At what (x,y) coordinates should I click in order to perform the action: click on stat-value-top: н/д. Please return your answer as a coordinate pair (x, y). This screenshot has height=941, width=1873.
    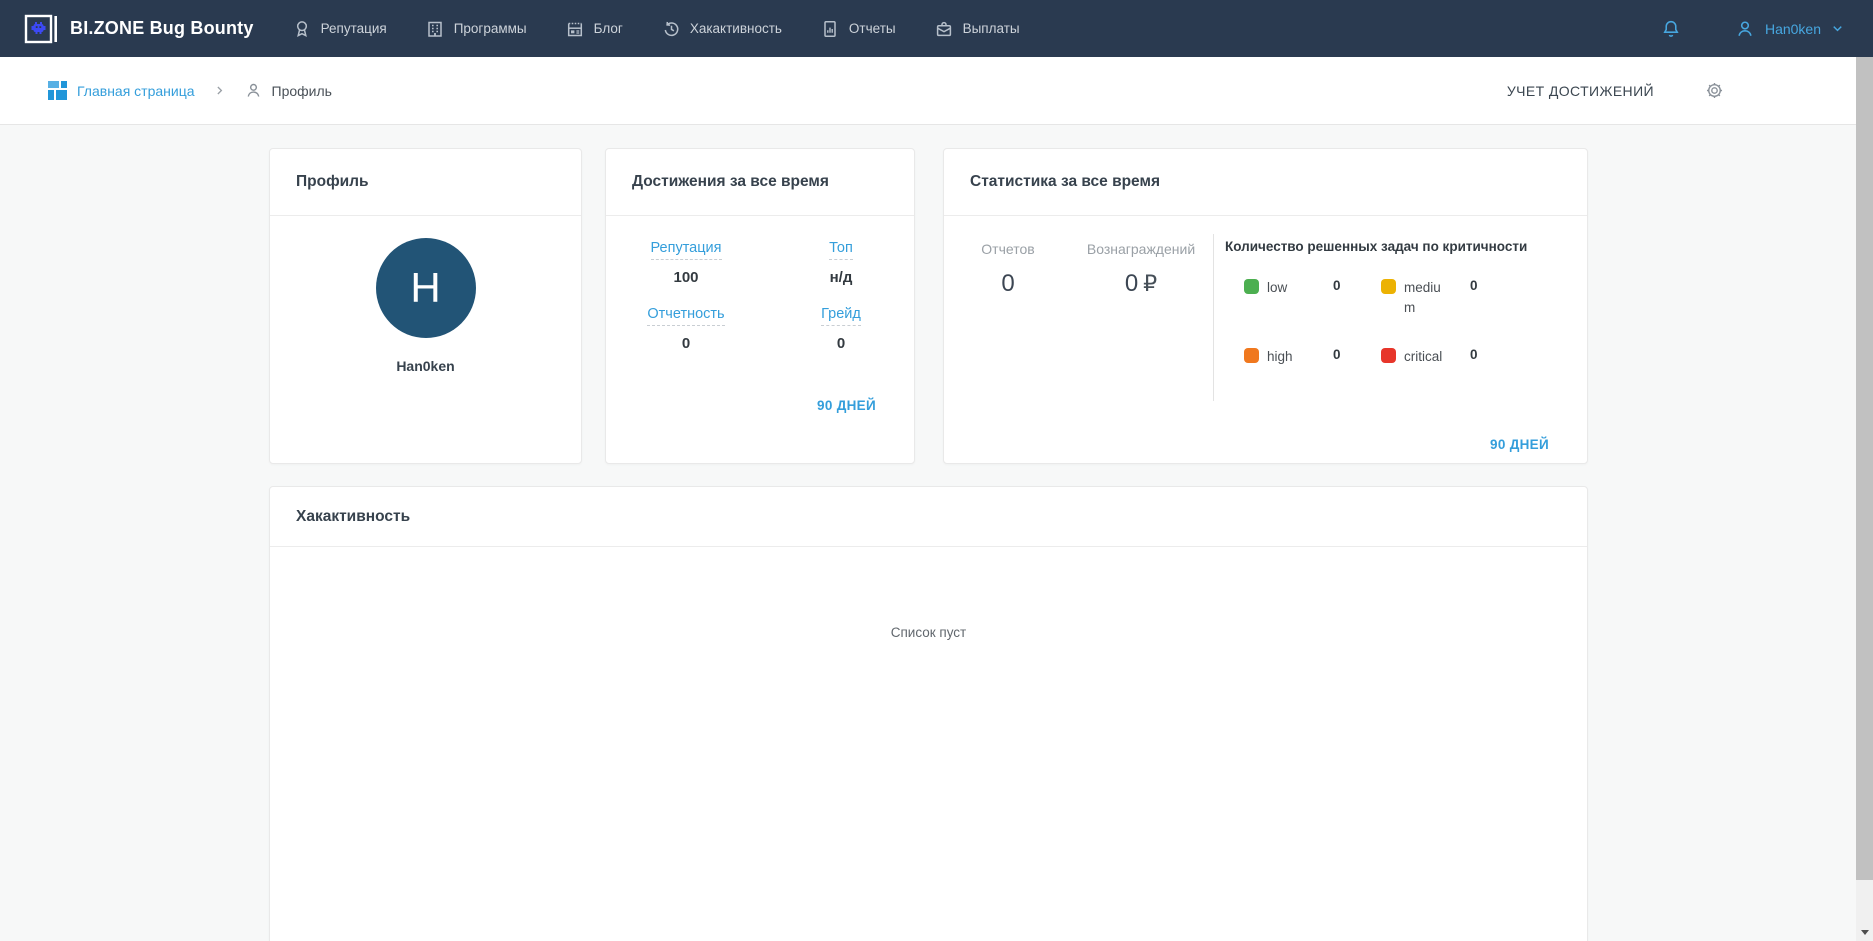
    Looking at the image, I should click on (841, 277).